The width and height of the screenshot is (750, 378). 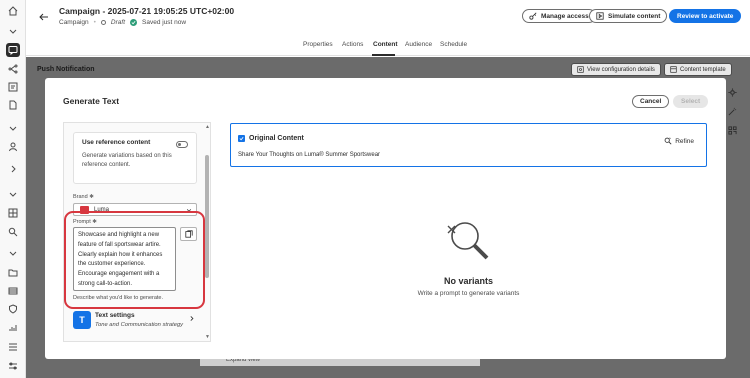 I want to click on document-icon, so click(x=13, y=105).